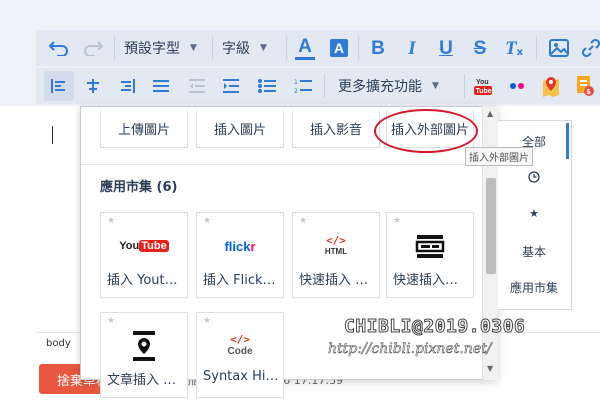 The image size is (600, 401). I want to click on annotation-red-circle, so click(426, 131).